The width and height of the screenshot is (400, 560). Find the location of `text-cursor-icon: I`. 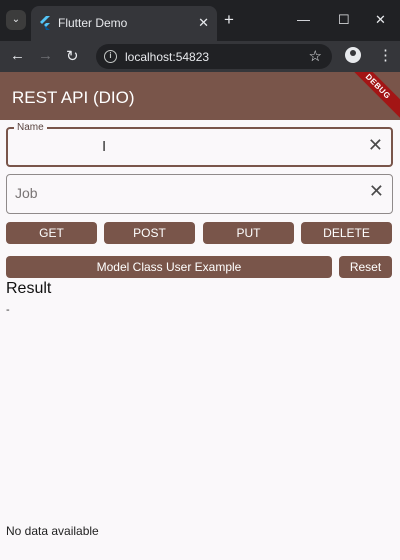

text-cursor-icon: I is located at coordinates (104, 146).